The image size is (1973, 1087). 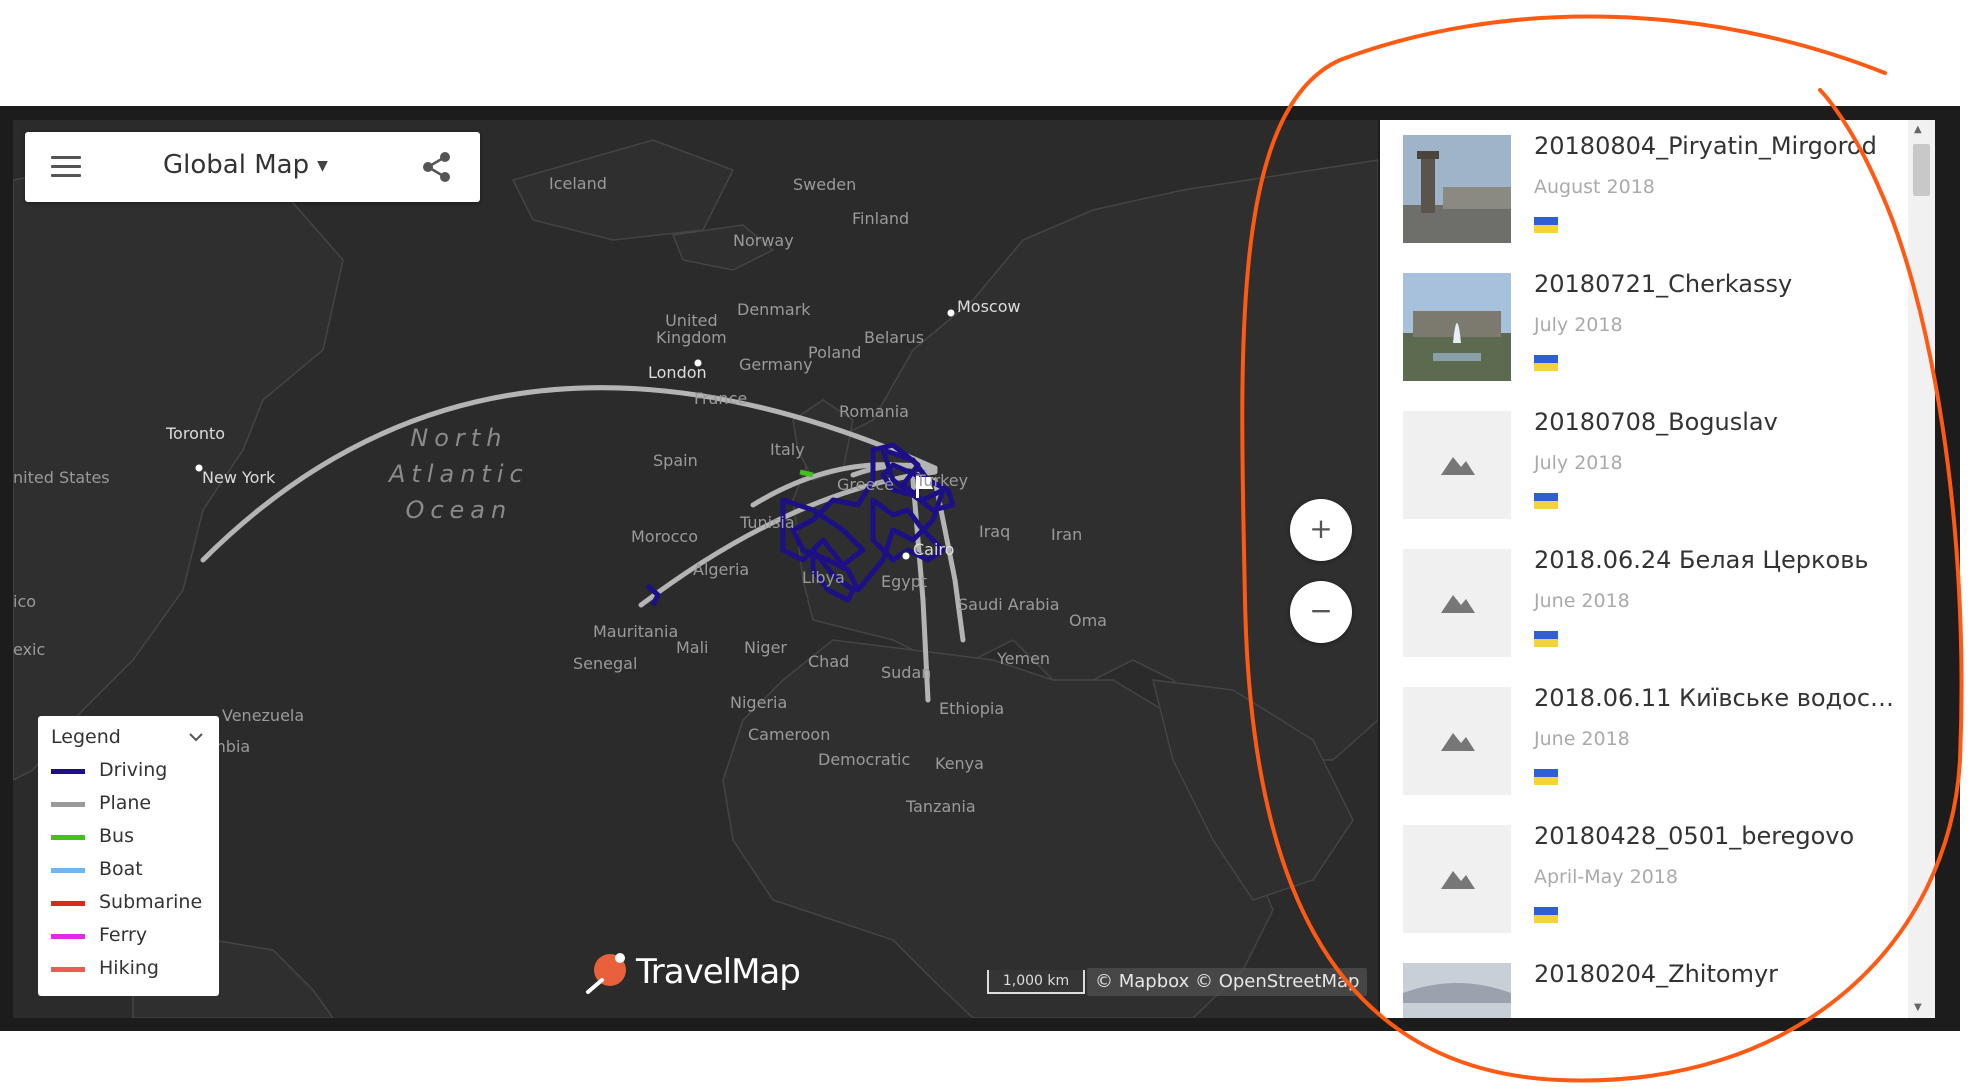 What do you see at coordinates (1918, 129) in the screenshot?
I see `scroll-up-arrow-icon: ▲` at bounding box center [1918, 129].